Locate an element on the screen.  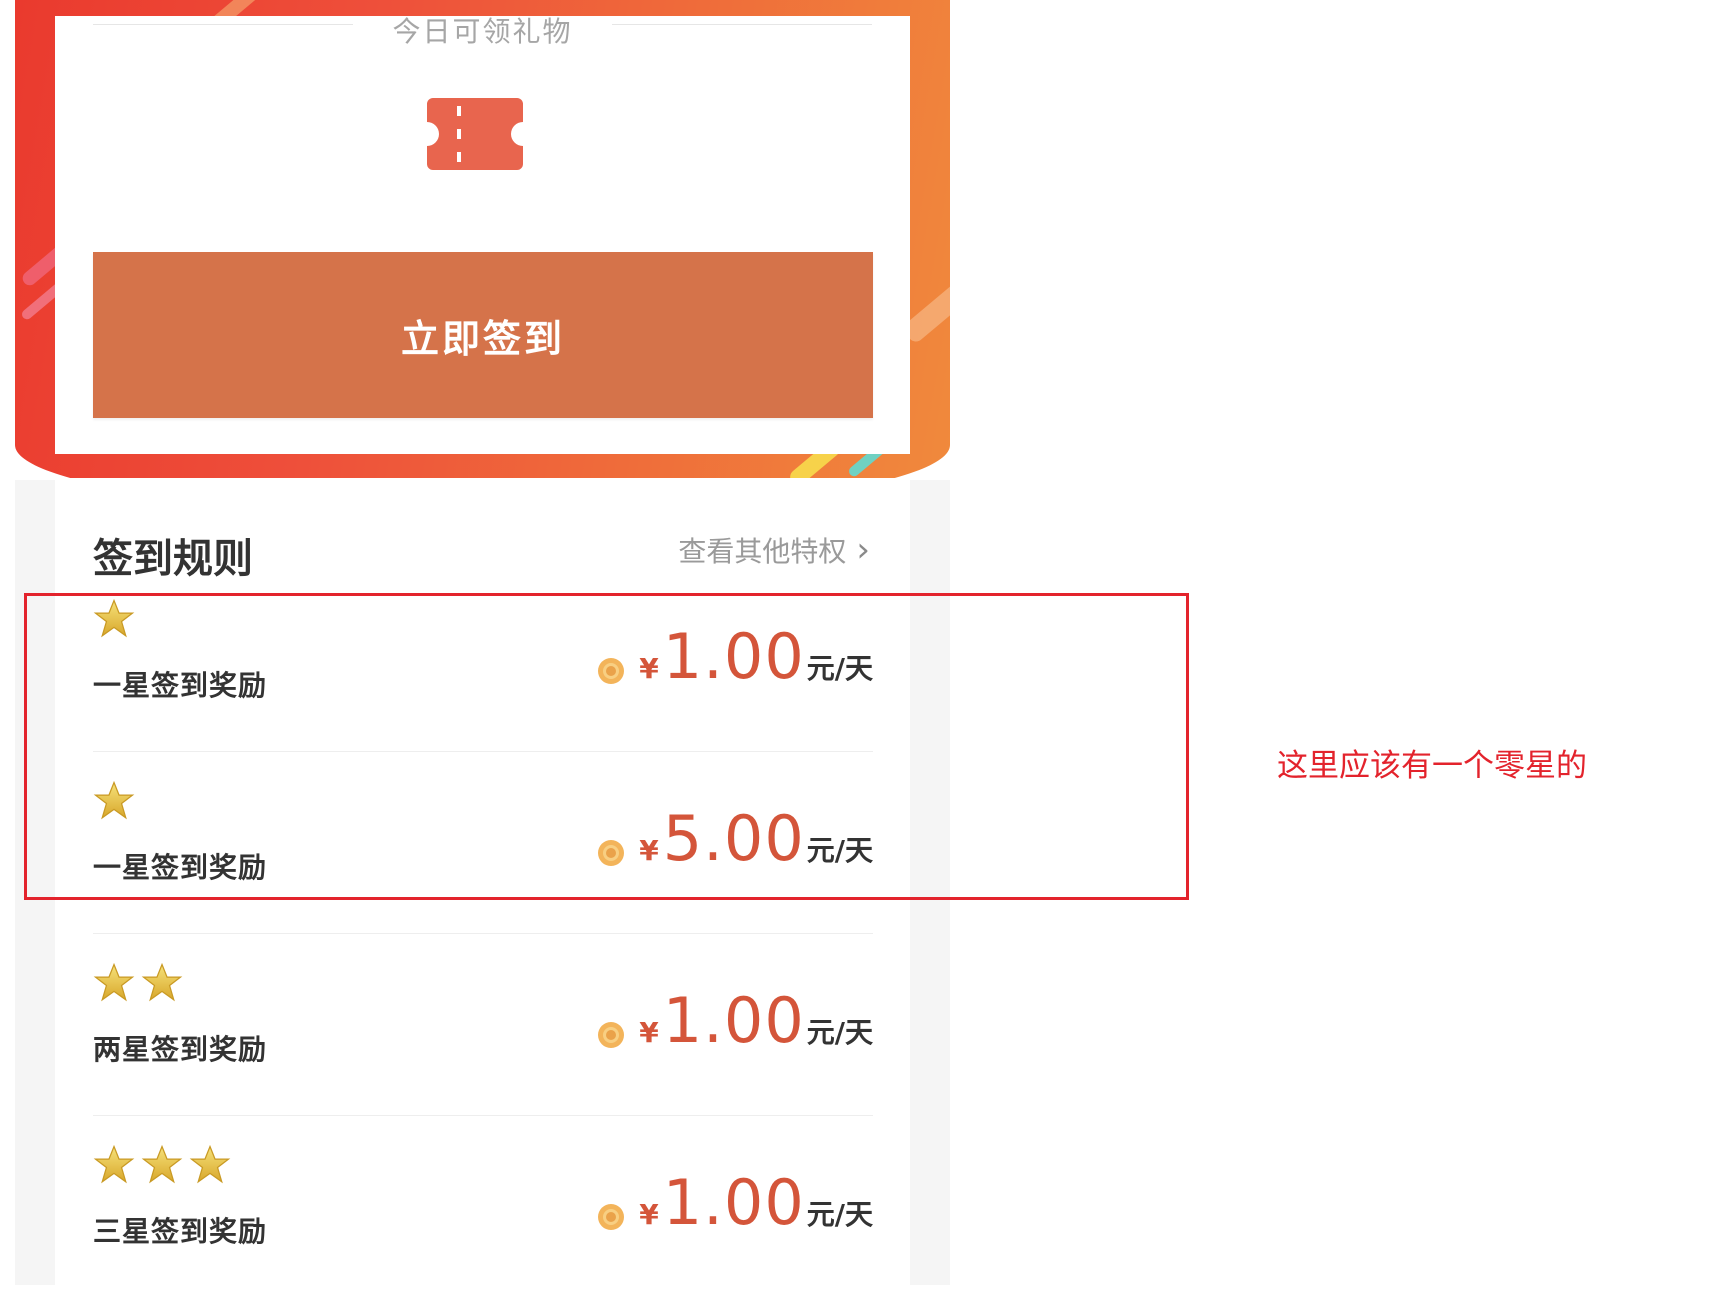
reward-label: 三星签到奖励 is located at coordinates (180, 1231).